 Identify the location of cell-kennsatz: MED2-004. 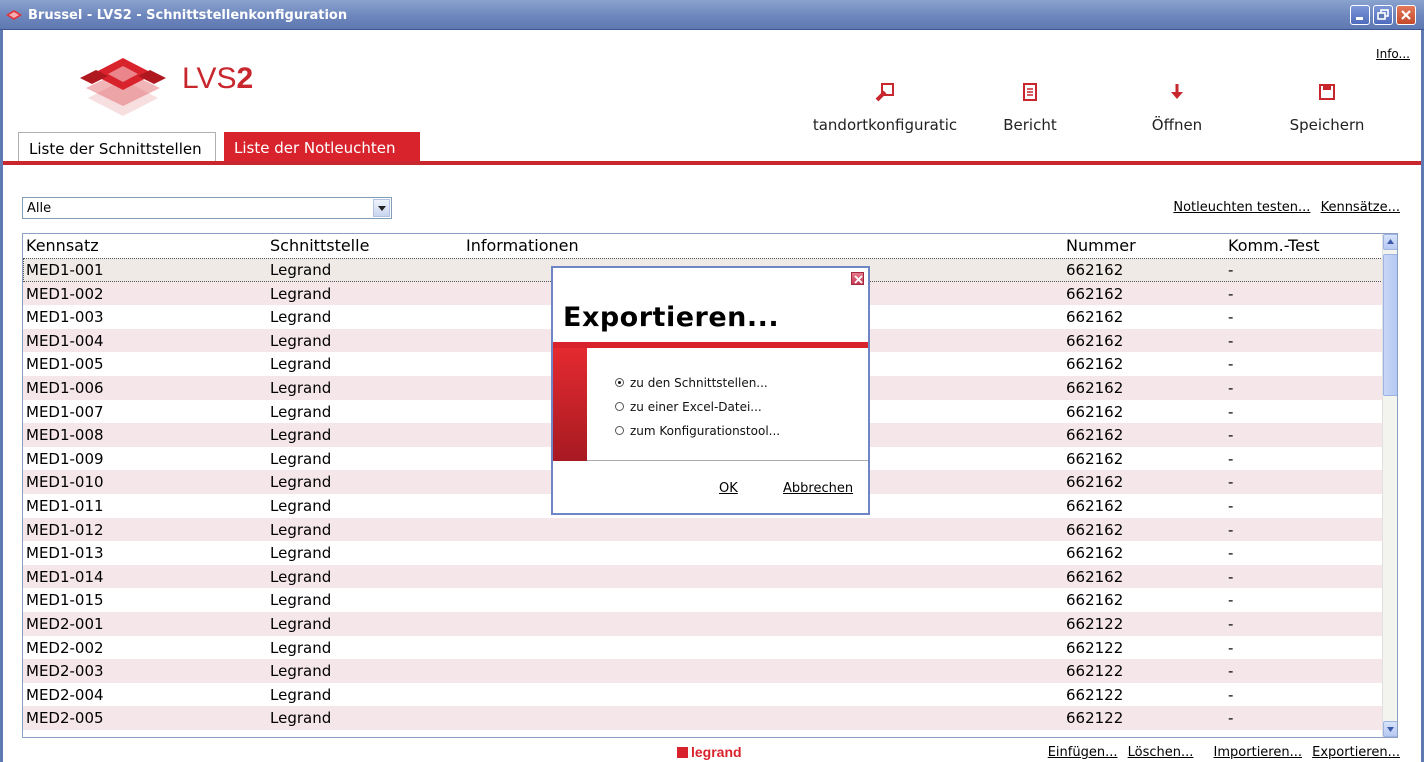
(65, 694).